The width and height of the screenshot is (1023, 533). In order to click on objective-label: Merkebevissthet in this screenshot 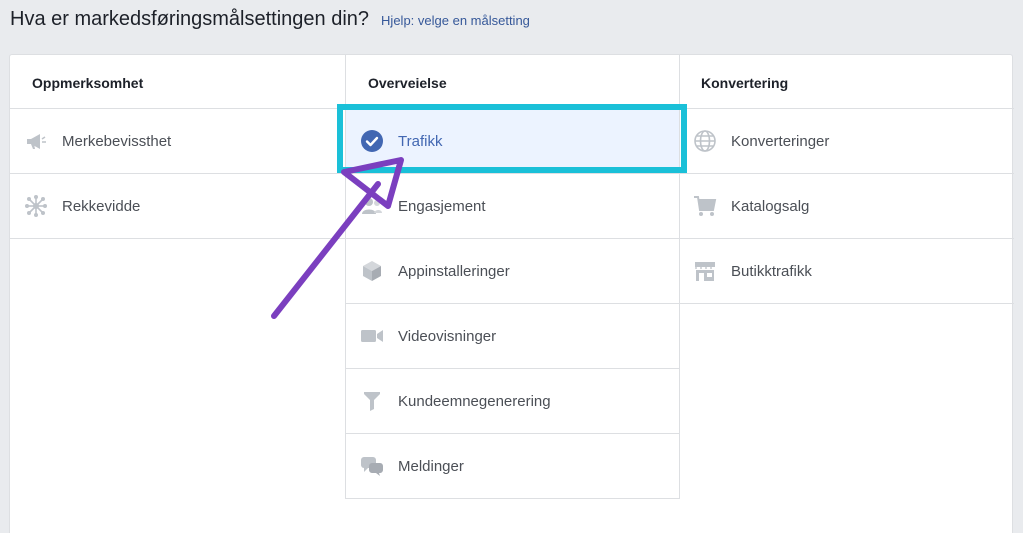, I will do `click(117, 141)`.